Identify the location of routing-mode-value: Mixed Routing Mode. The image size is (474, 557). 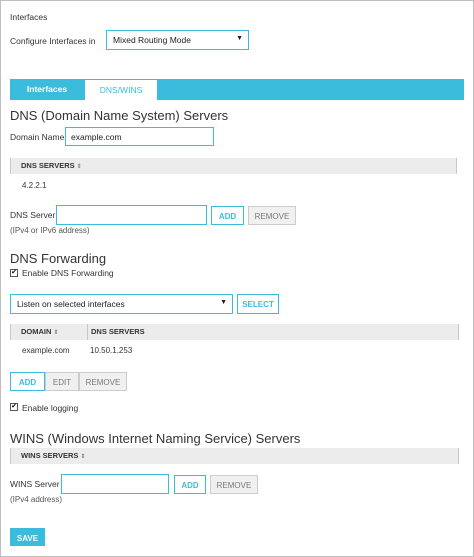
(152, 40).